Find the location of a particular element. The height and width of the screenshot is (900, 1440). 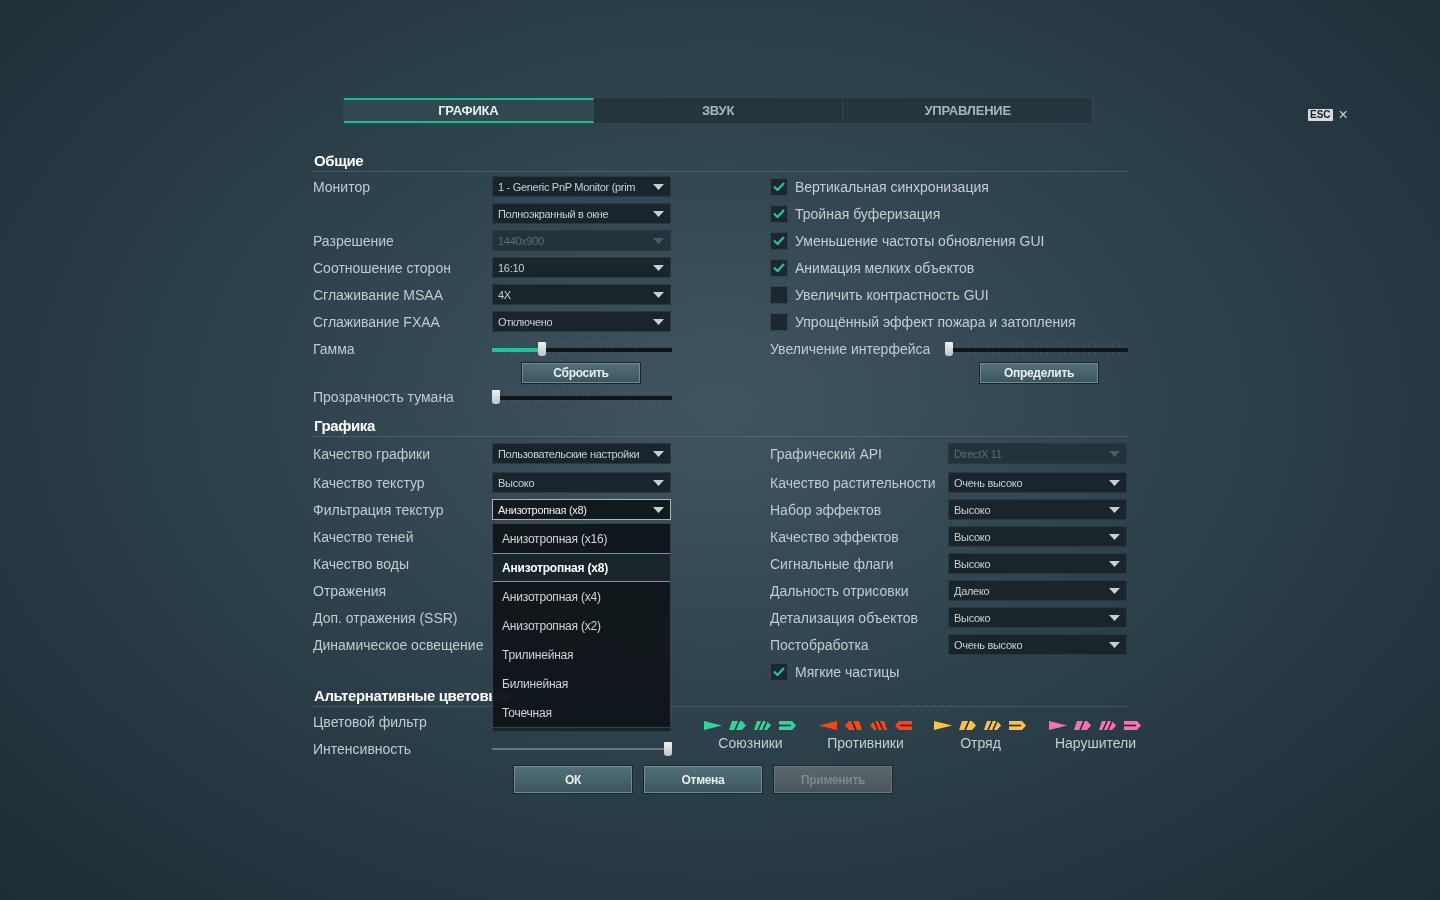

dropdown: Далеко is located at coordinates (1037, 590).